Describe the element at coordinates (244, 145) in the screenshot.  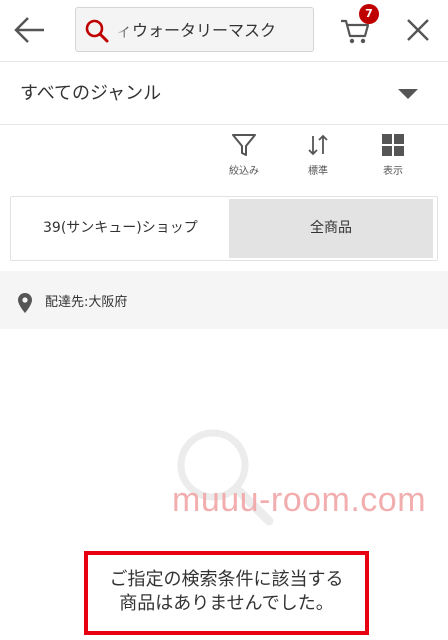
I see `filter-icon` at that location.